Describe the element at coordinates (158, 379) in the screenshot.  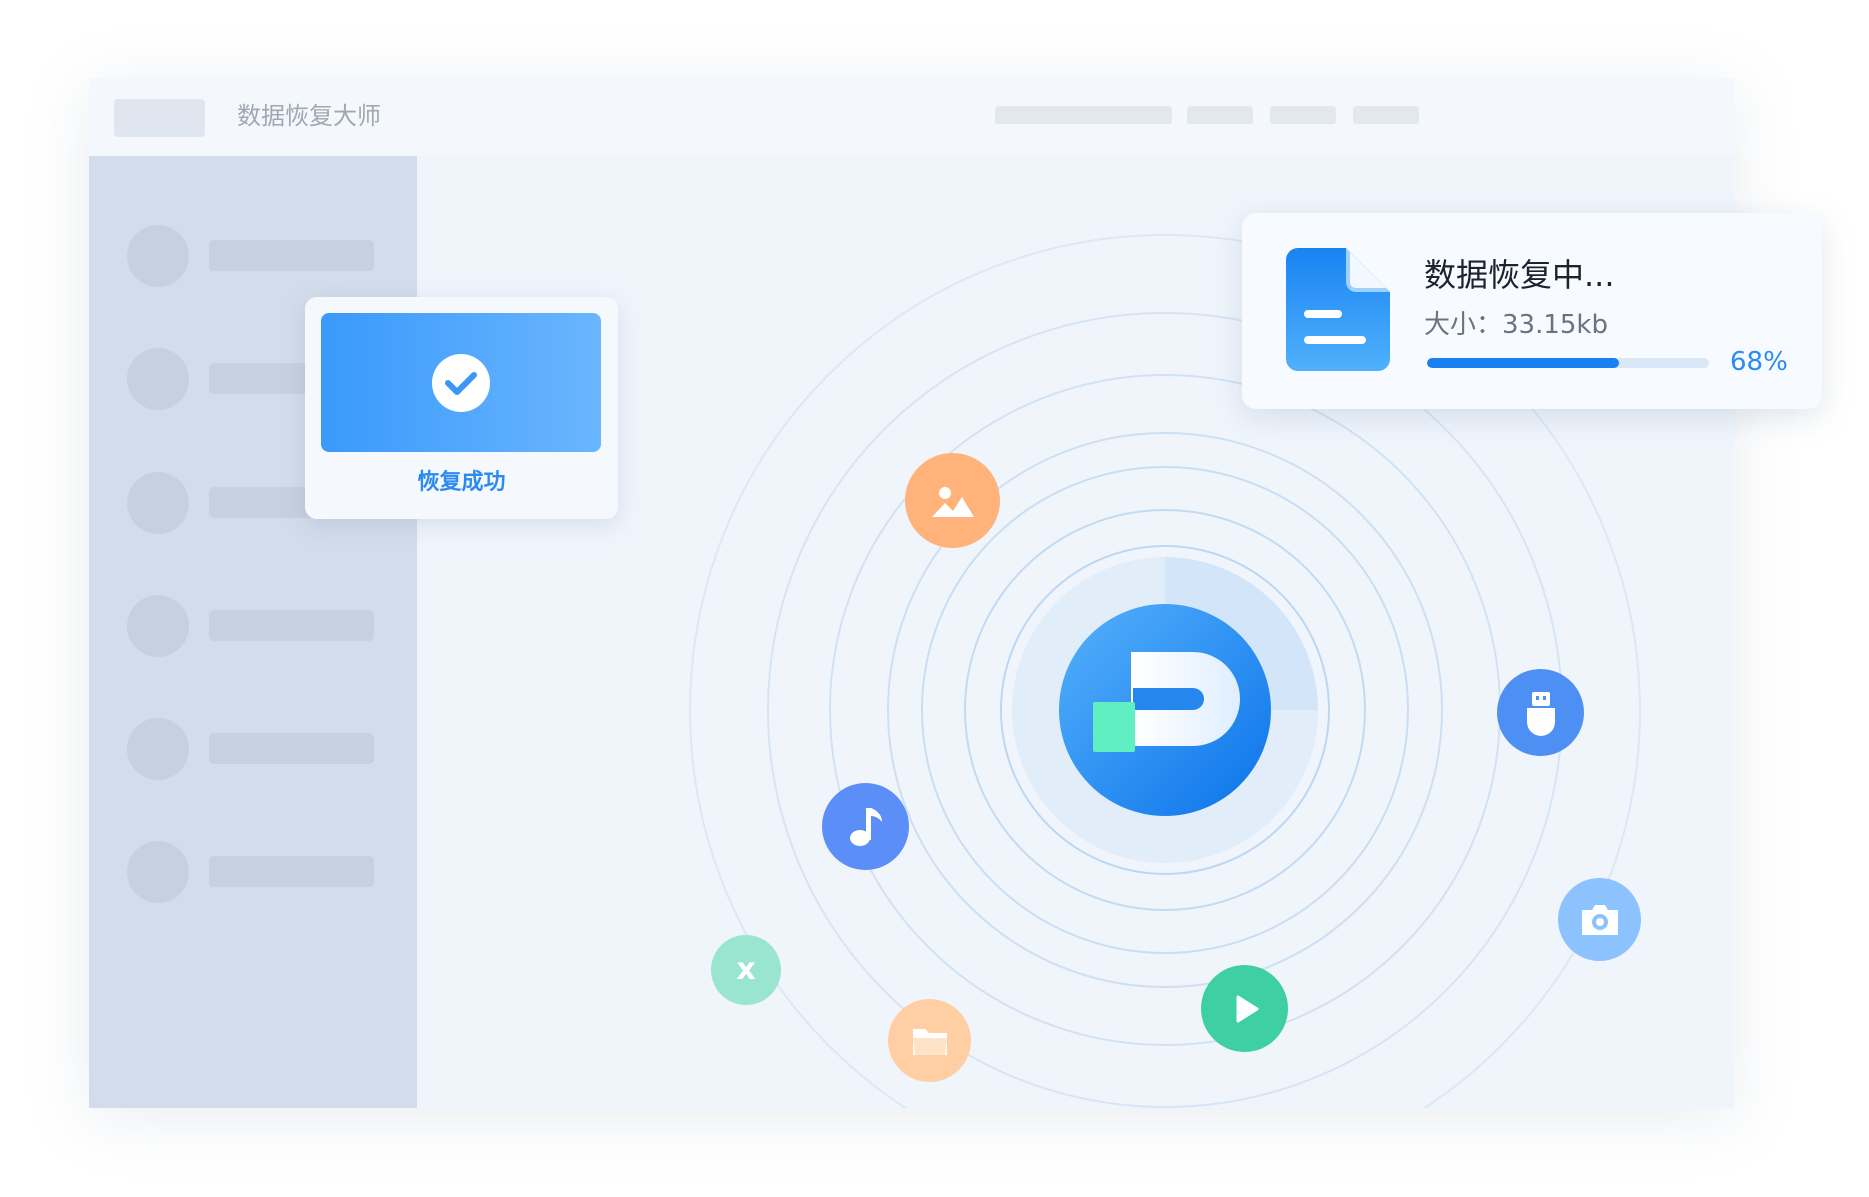
I see `sidebar-item-2-avatar` at that location.